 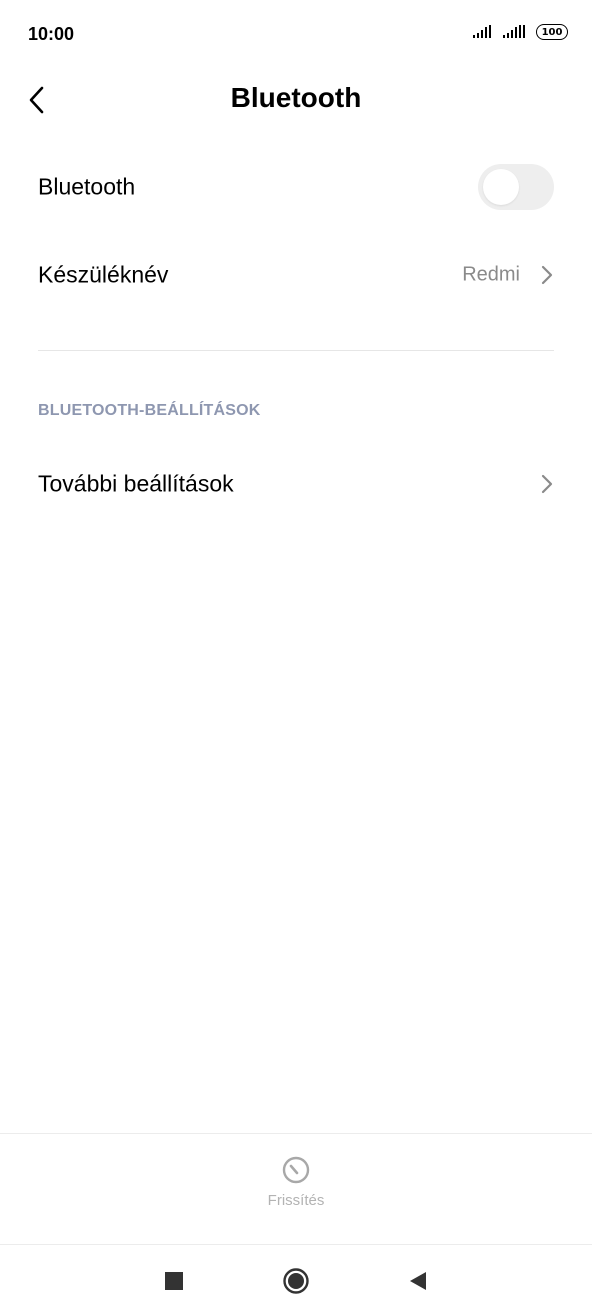 I want to click on status-bar: 10:00 100, so click(x=296, y=35).